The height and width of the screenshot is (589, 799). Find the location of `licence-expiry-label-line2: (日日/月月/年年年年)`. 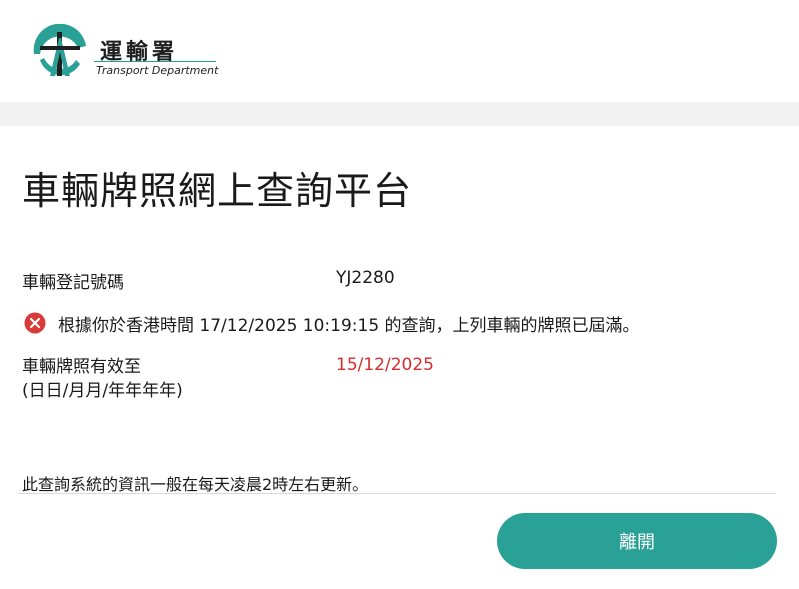

licence-expiry-label-line2: (日日/月月/年年年年) is located at coordinates (102, 391).